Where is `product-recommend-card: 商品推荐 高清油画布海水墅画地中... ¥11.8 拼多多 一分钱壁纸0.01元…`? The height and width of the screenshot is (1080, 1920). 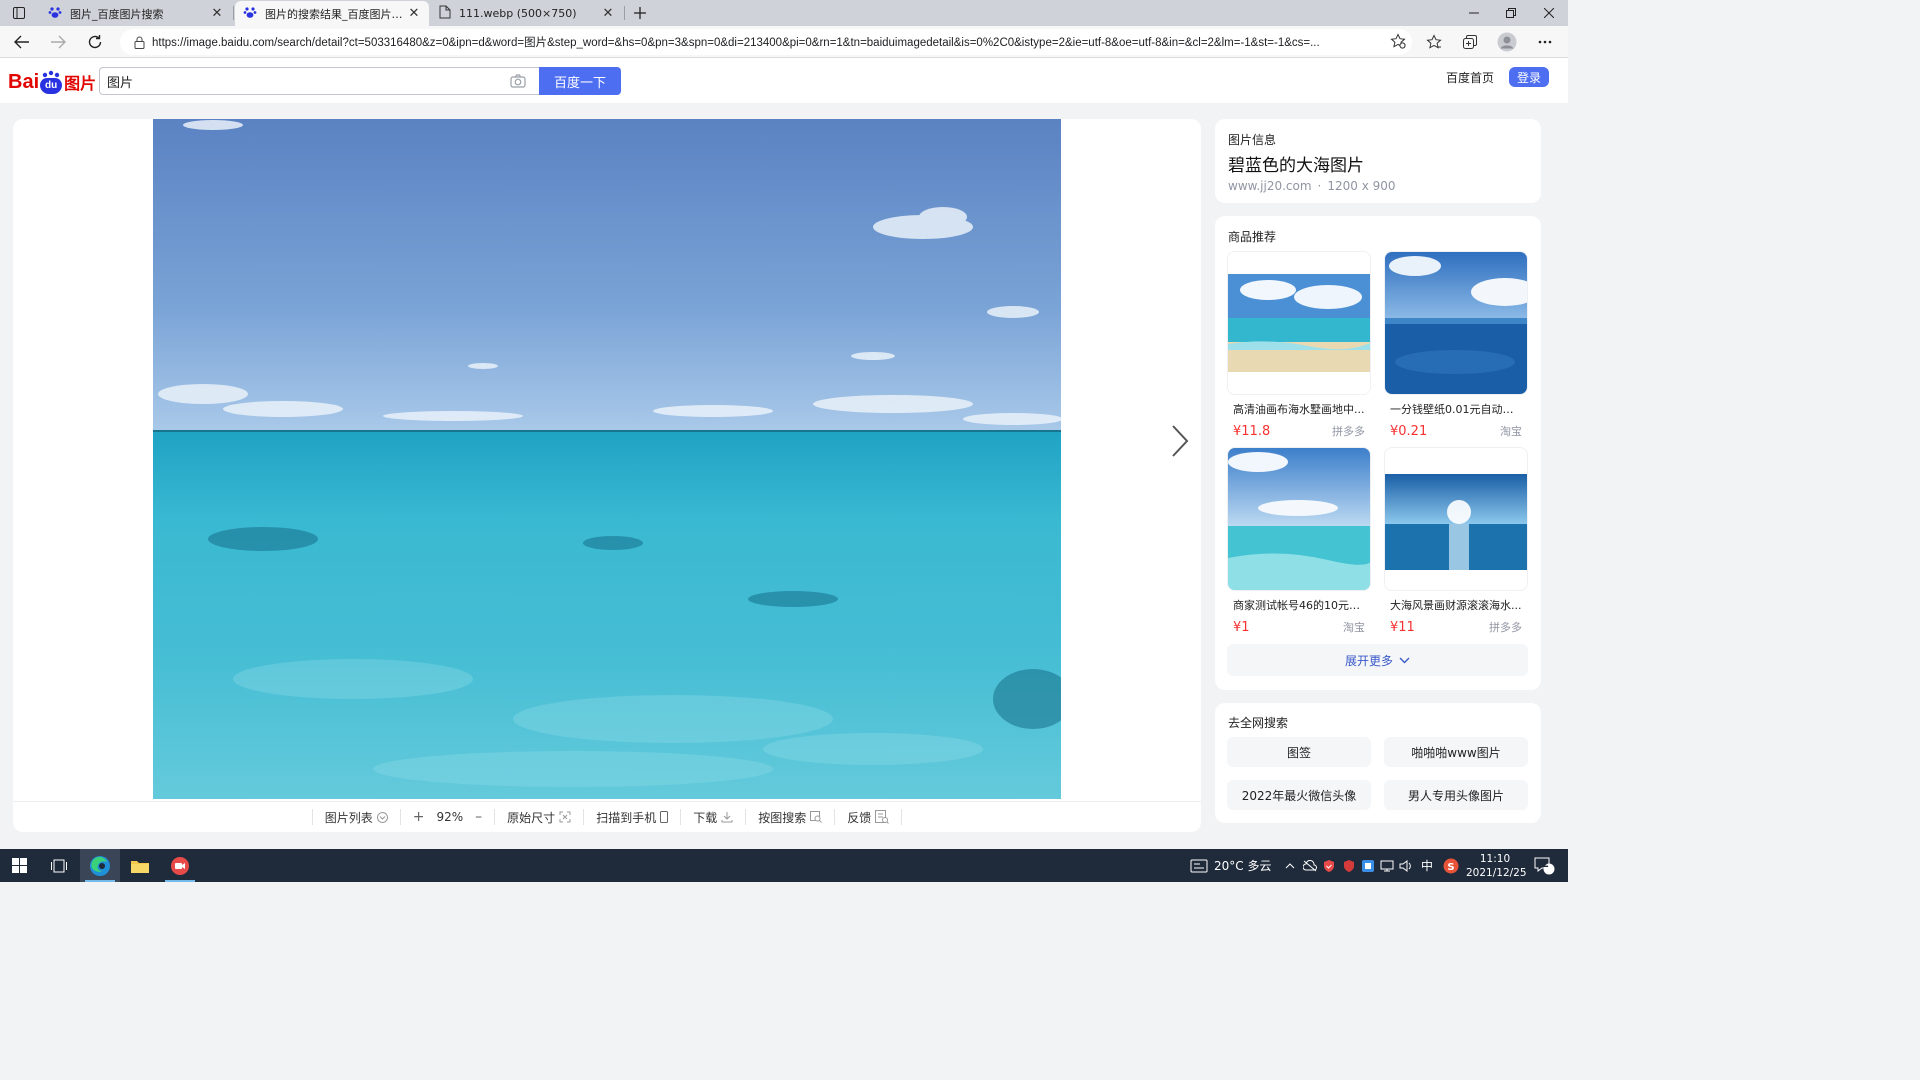 product-recommend-card: 商品推荐 高清油画布海水墅画地中... ¥11.8 拼多多 一分钱壁纸0.01元… is located at coordinates (1378, 453).